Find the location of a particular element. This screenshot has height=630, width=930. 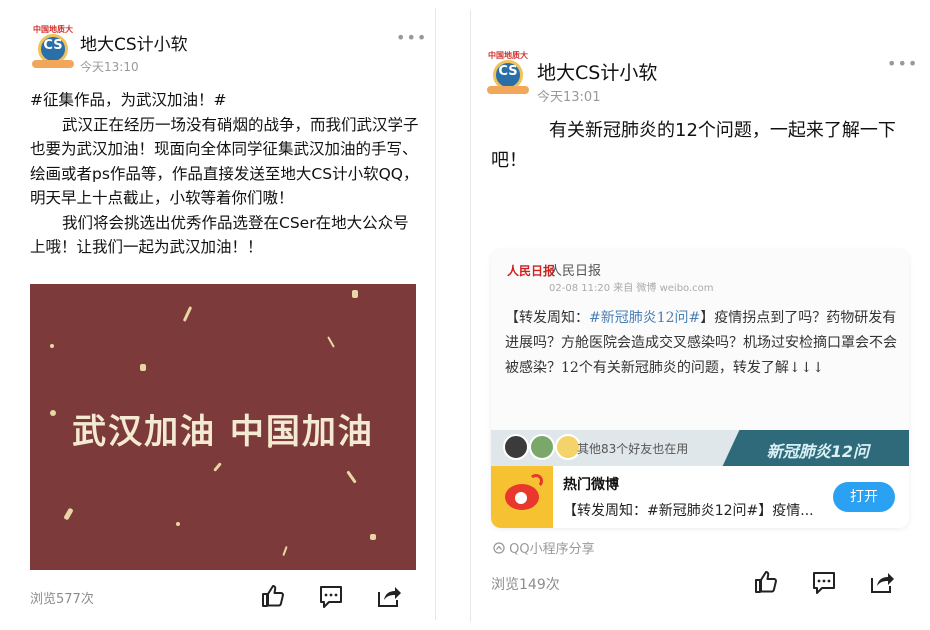

mini-program-strip: 热门微博 【转发周知：#新冠肺炎12问#】疫情... 打开 is located at coordinates (700, 497).